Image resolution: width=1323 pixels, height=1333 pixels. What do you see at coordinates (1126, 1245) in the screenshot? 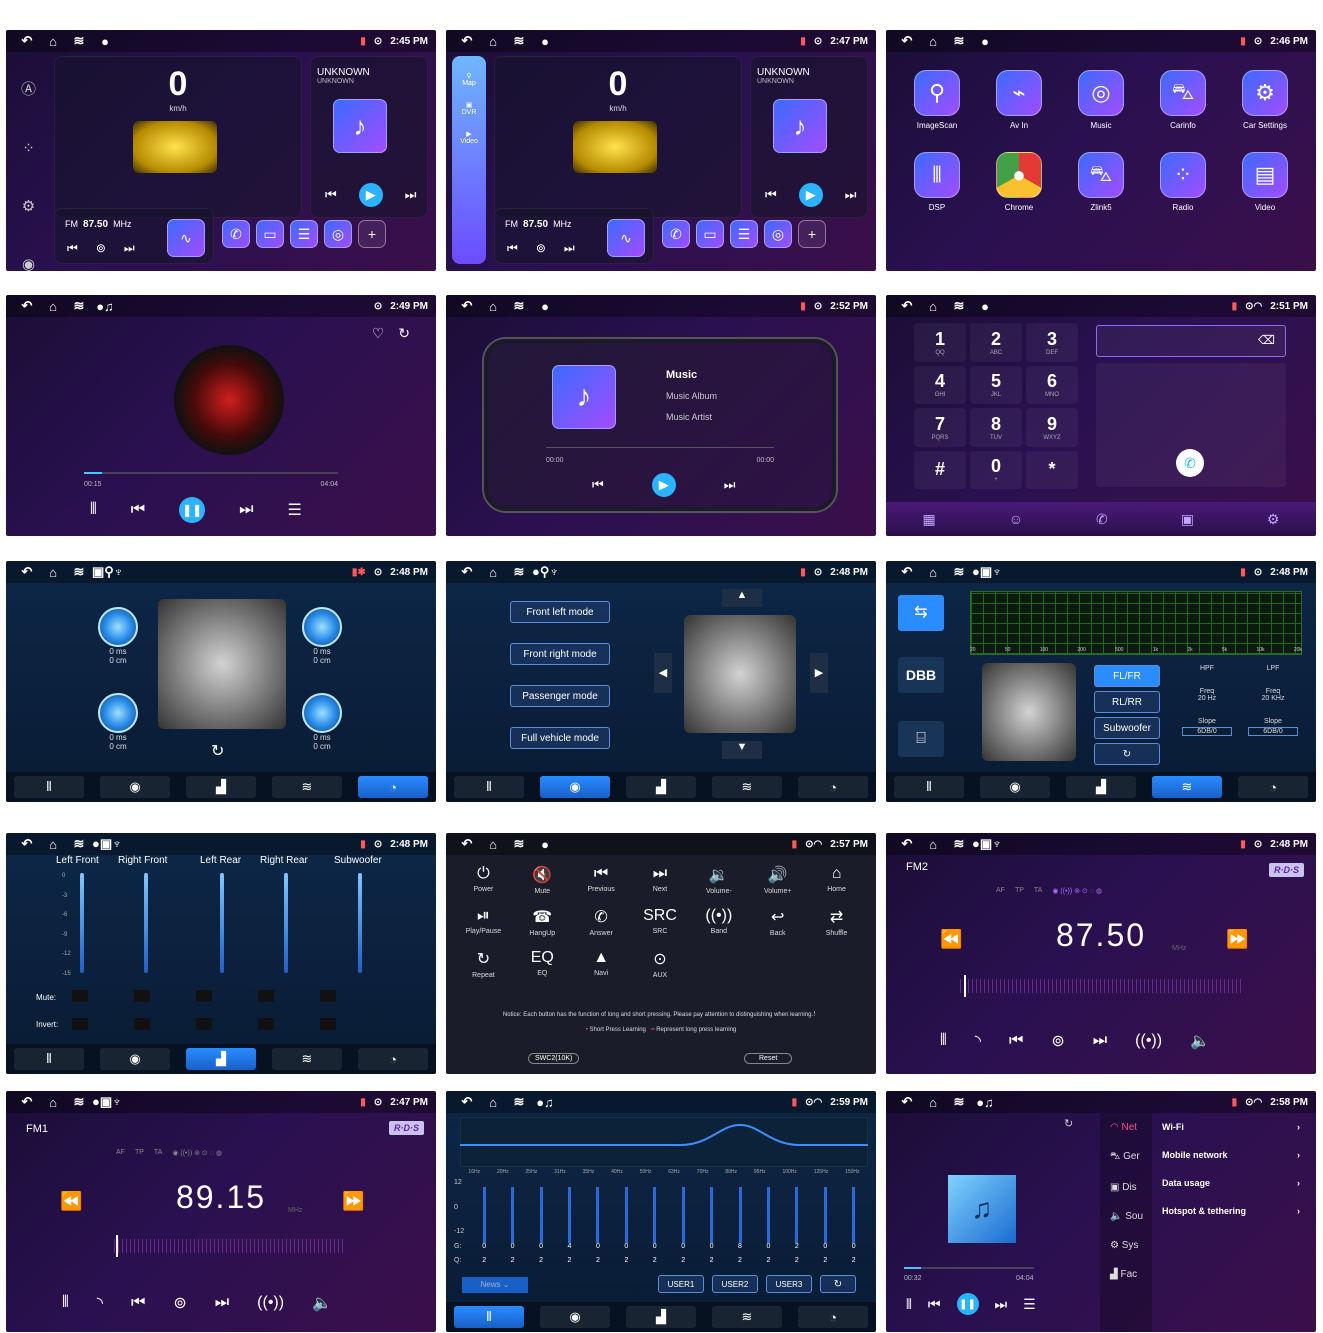
I see `sidebar-item-system: ⚙ Sys` at bounding box center [1126, 1245].